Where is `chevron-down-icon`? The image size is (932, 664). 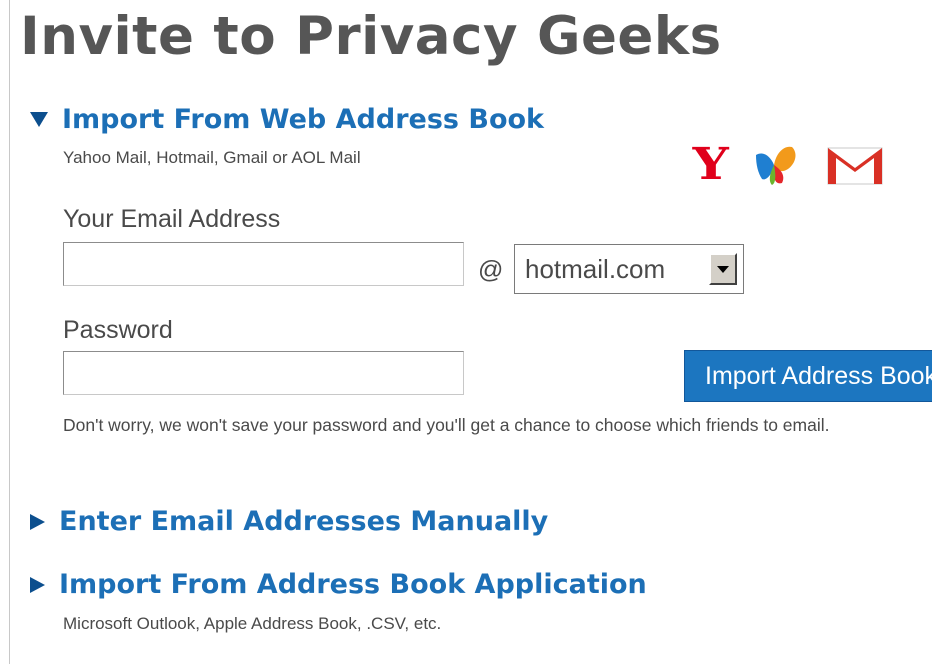
chevron-down-icon is located at coordinates (723, 269).